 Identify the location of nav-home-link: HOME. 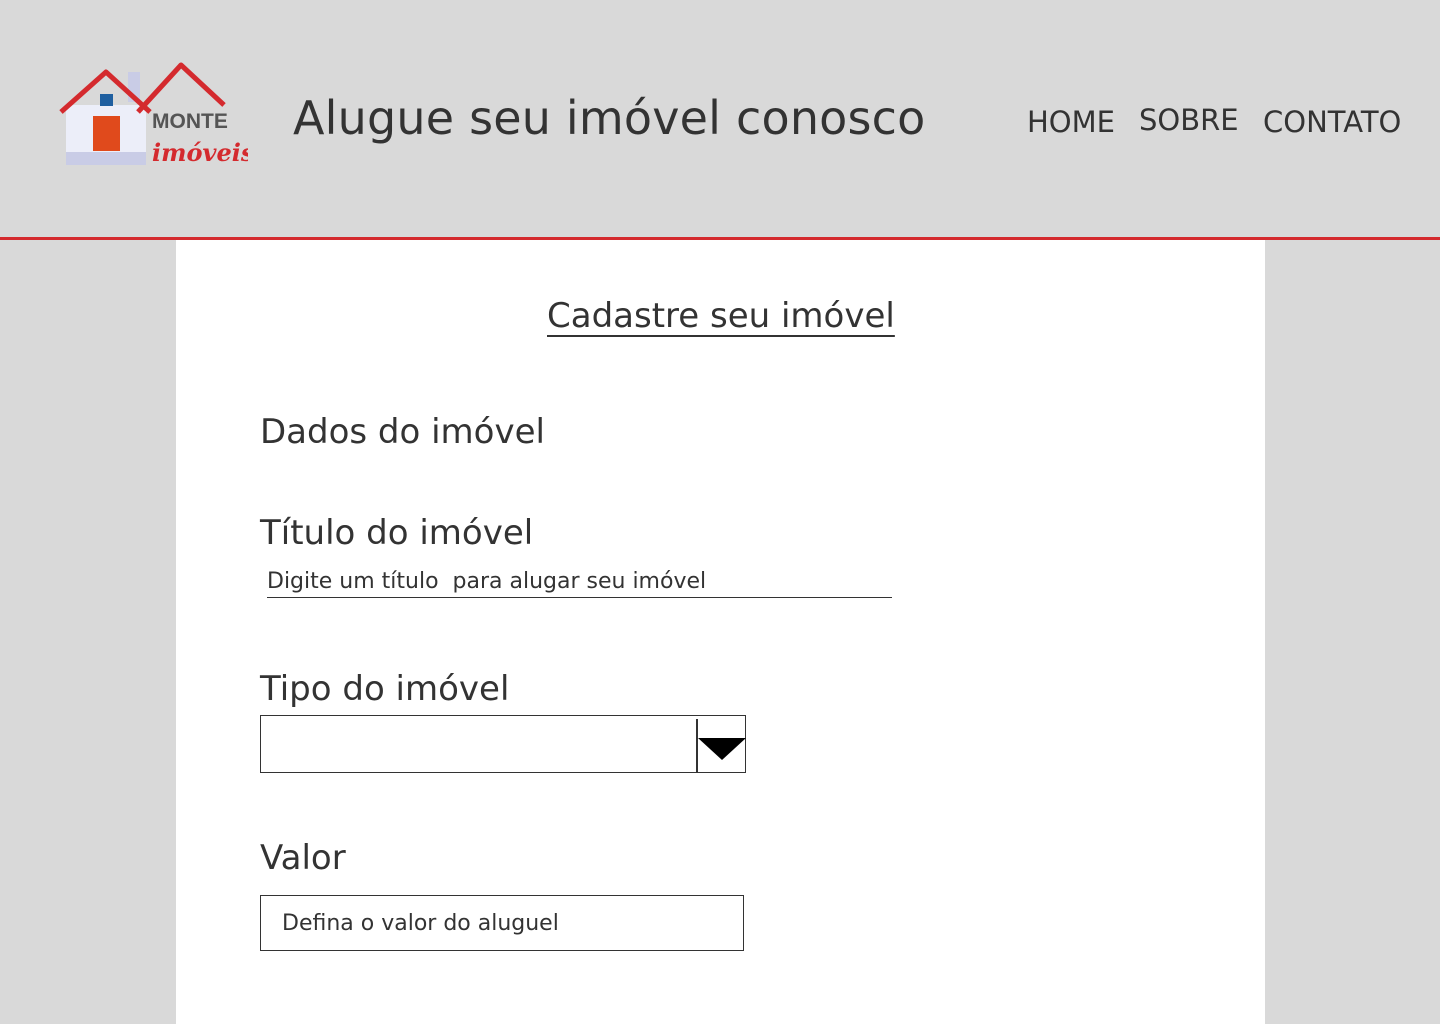
(1071, 122).